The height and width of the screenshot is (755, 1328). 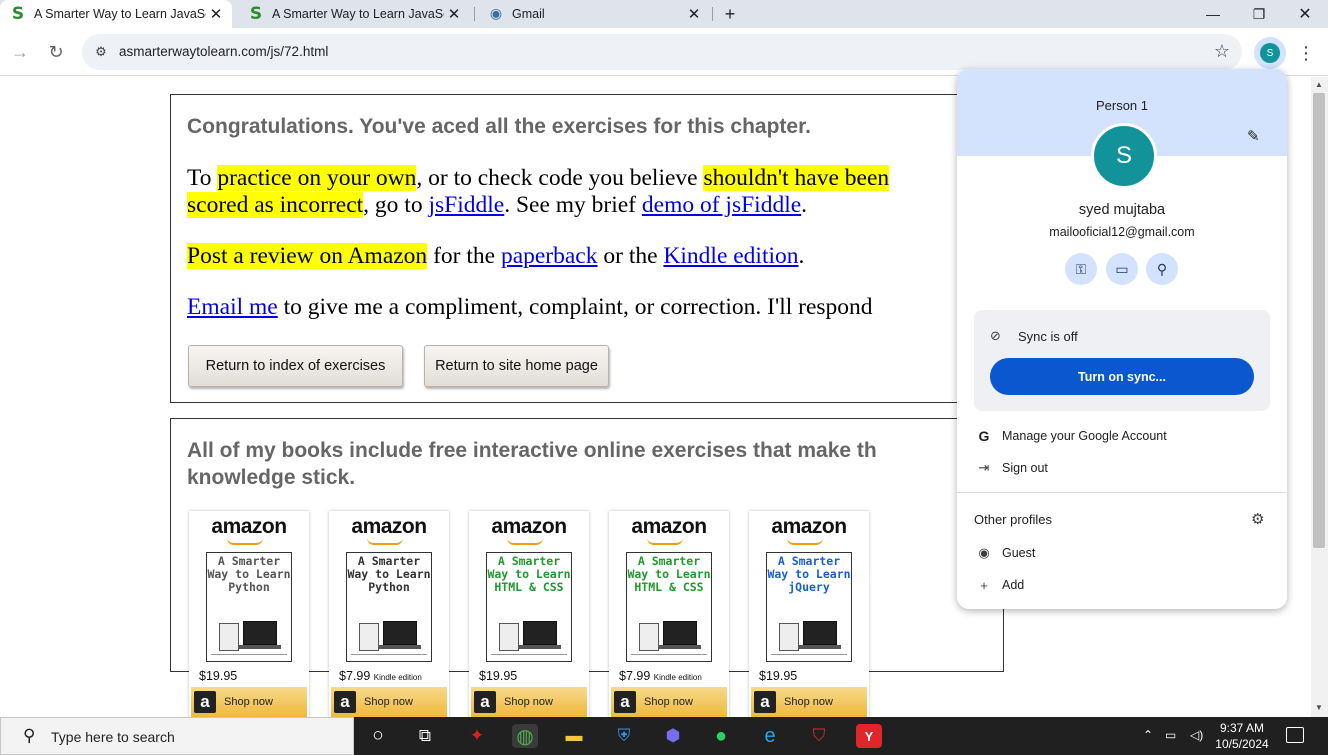 I want to click on add-profile-item: + Add, so click(x=999, y=585).